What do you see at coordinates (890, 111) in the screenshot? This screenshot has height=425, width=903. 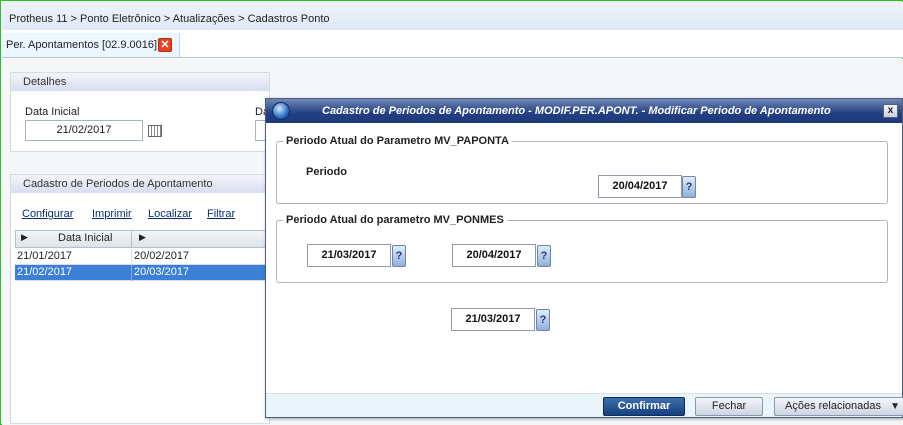 I see `dialog-close-icon: x` at bounding box center [890, 111].